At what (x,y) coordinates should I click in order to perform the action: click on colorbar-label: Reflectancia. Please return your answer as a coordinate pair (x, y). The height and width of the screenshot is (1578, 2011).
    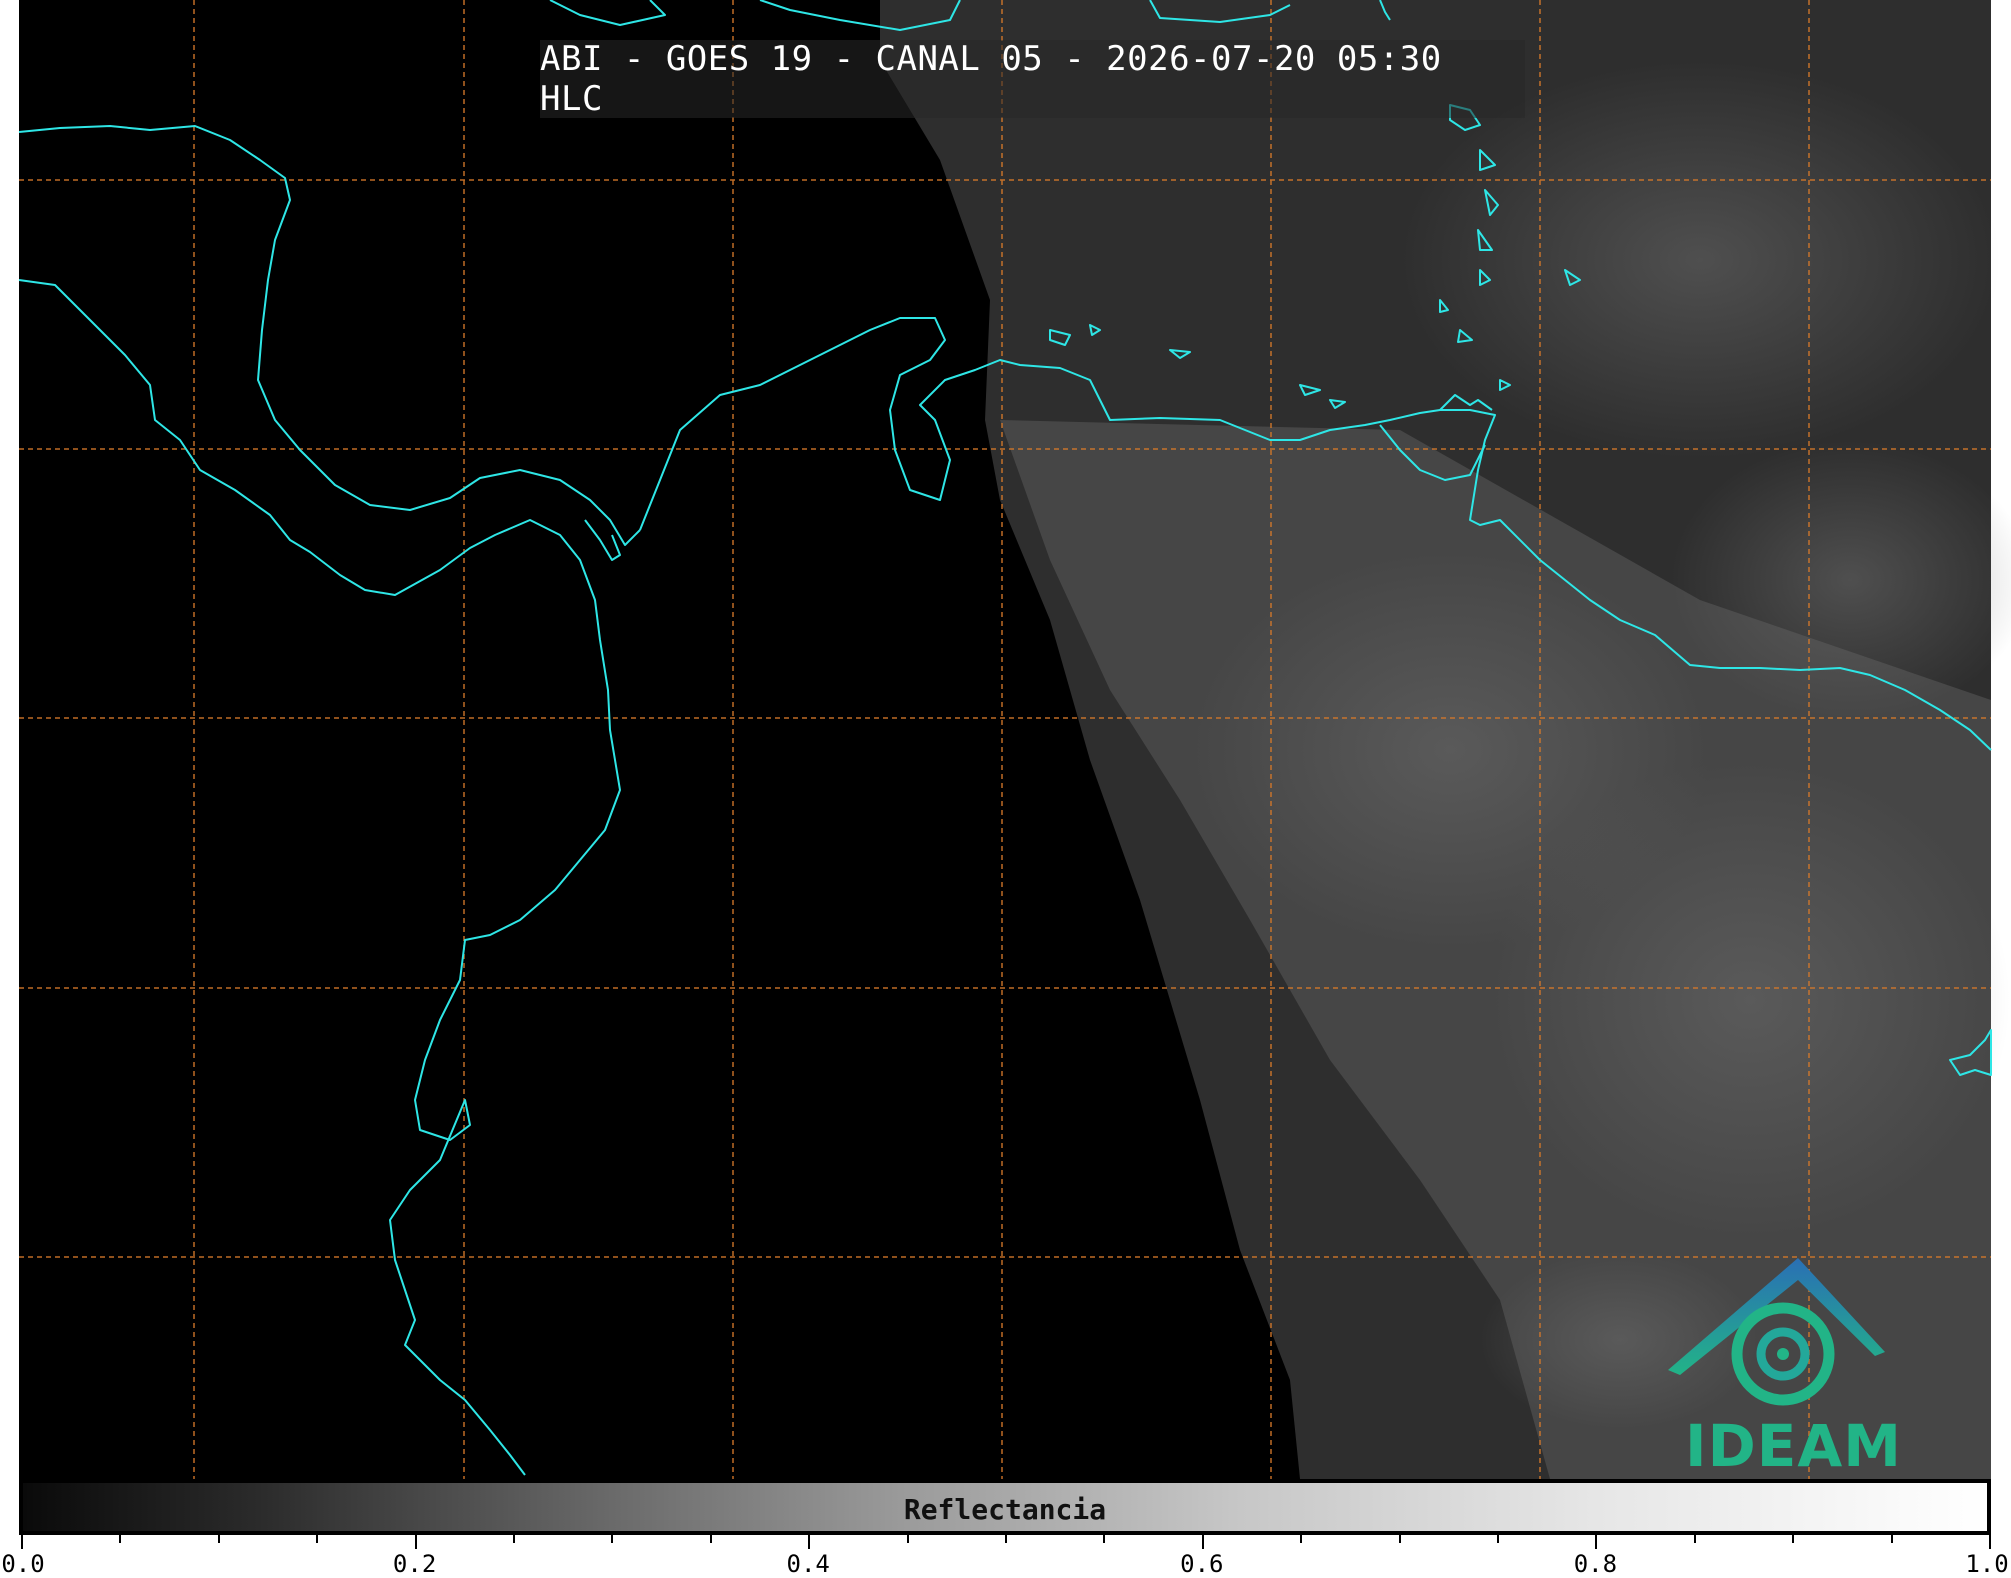
    Looking at the image, I should click on (1005, 1509).